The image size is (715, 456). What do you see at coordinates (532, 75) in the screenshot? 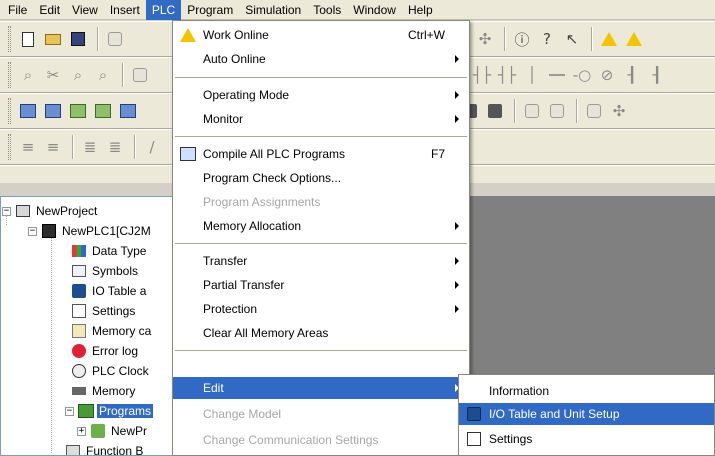
I see `vertical-line-button: │` at bounding box center [532, 75].